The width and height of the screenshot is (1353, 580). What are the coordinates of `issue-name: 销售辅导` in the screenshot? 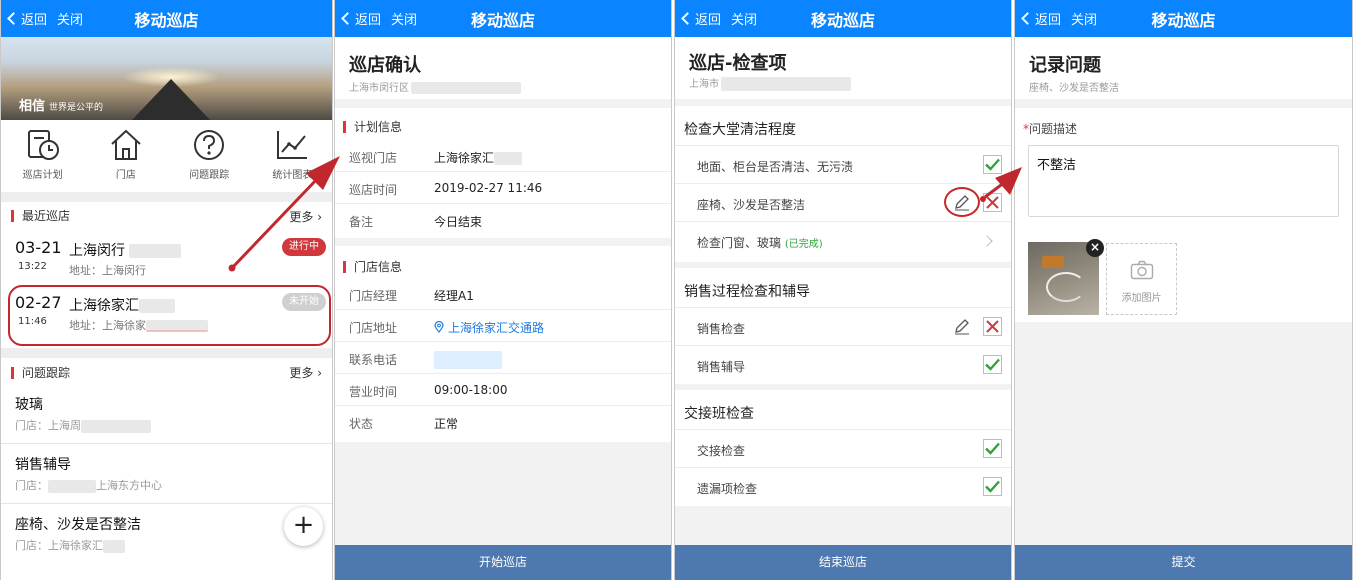 It's located at (43, 464).